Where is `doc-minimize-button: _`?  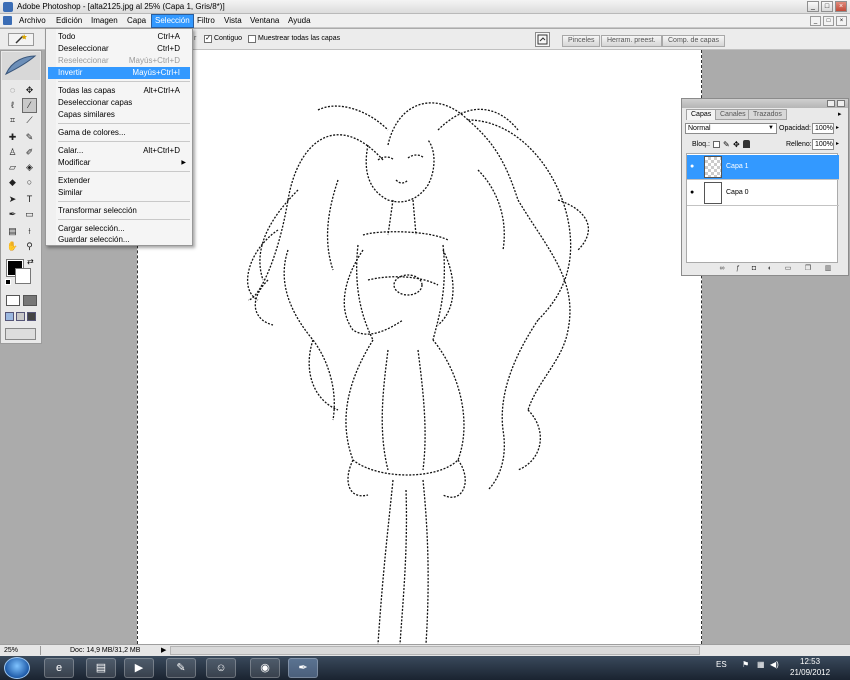
doc-minimize-button: _ is located at coordinates (815, 21).